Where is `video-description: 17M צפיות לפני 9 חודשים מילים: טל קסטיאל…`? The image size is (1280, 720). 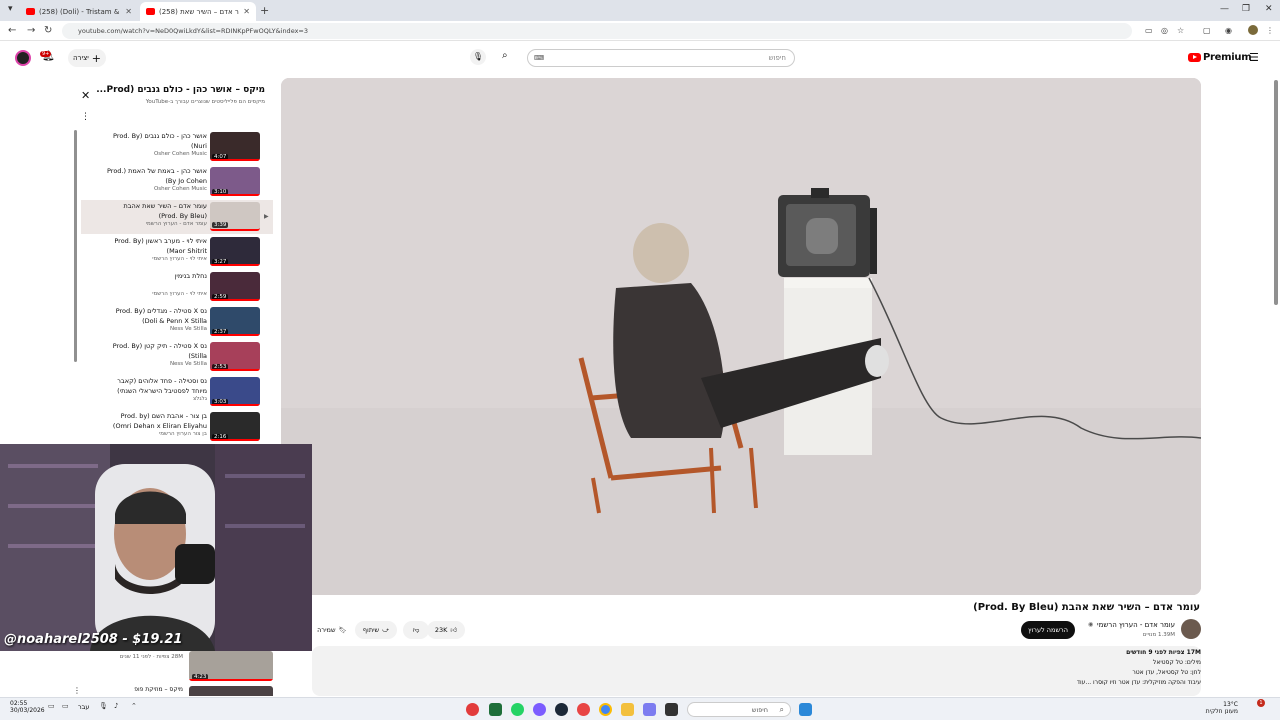 video-description: 17M צפיות לפני 9 חודשים מילים: טל קסטיאל… is located at coordinates (1128, 671).